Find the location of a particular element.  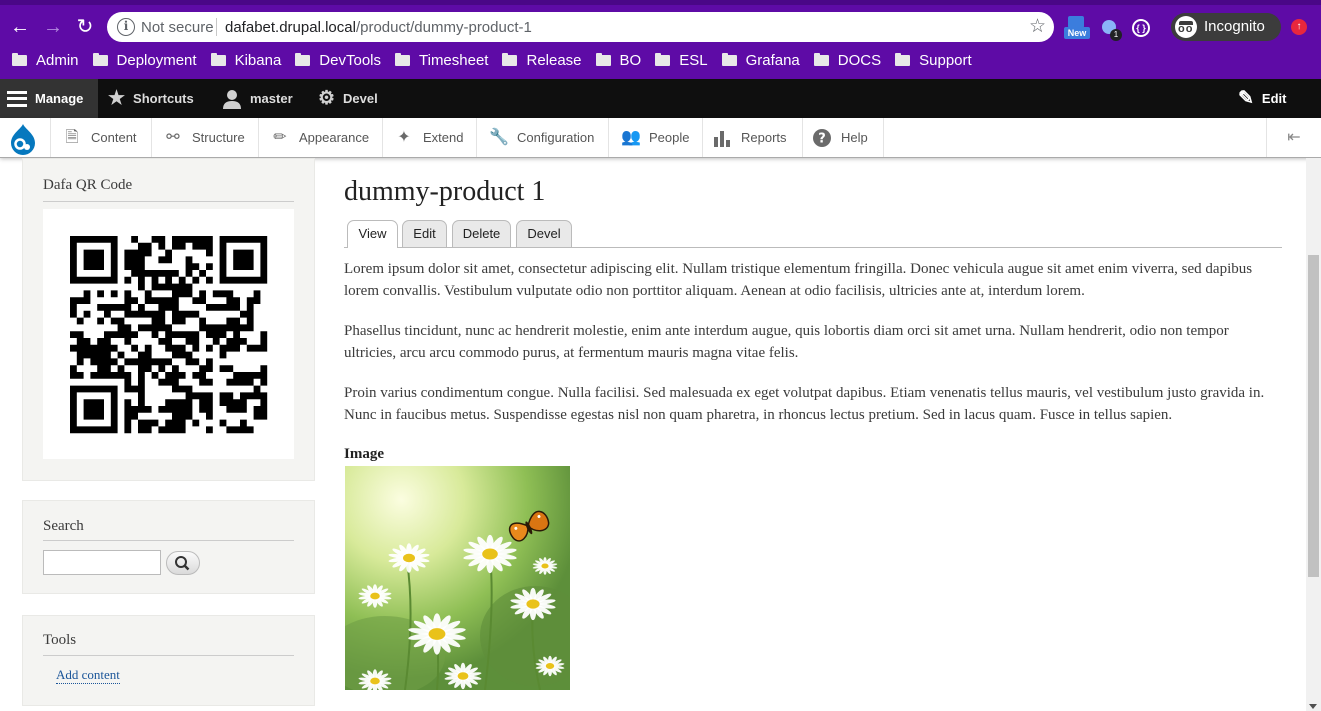

extension-globe-icon: 1 is located at coordinates (1112, 27).